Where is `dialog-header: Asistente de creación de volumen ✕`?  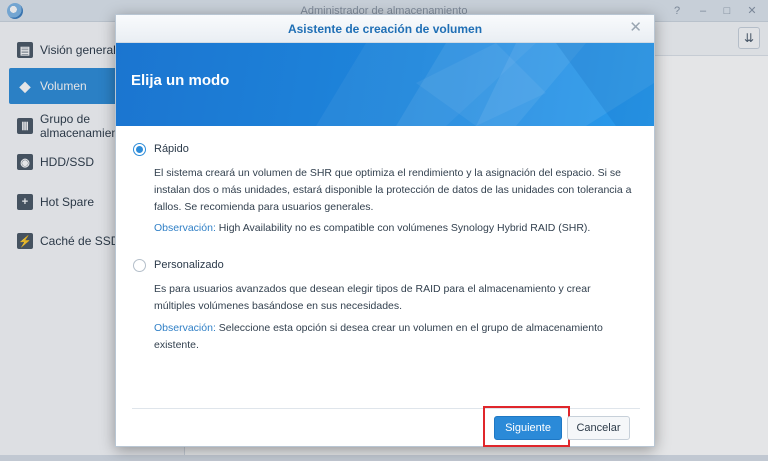
dialog-header: Asistente de creación de volumen ✕ is located at coordinates (385, 29).